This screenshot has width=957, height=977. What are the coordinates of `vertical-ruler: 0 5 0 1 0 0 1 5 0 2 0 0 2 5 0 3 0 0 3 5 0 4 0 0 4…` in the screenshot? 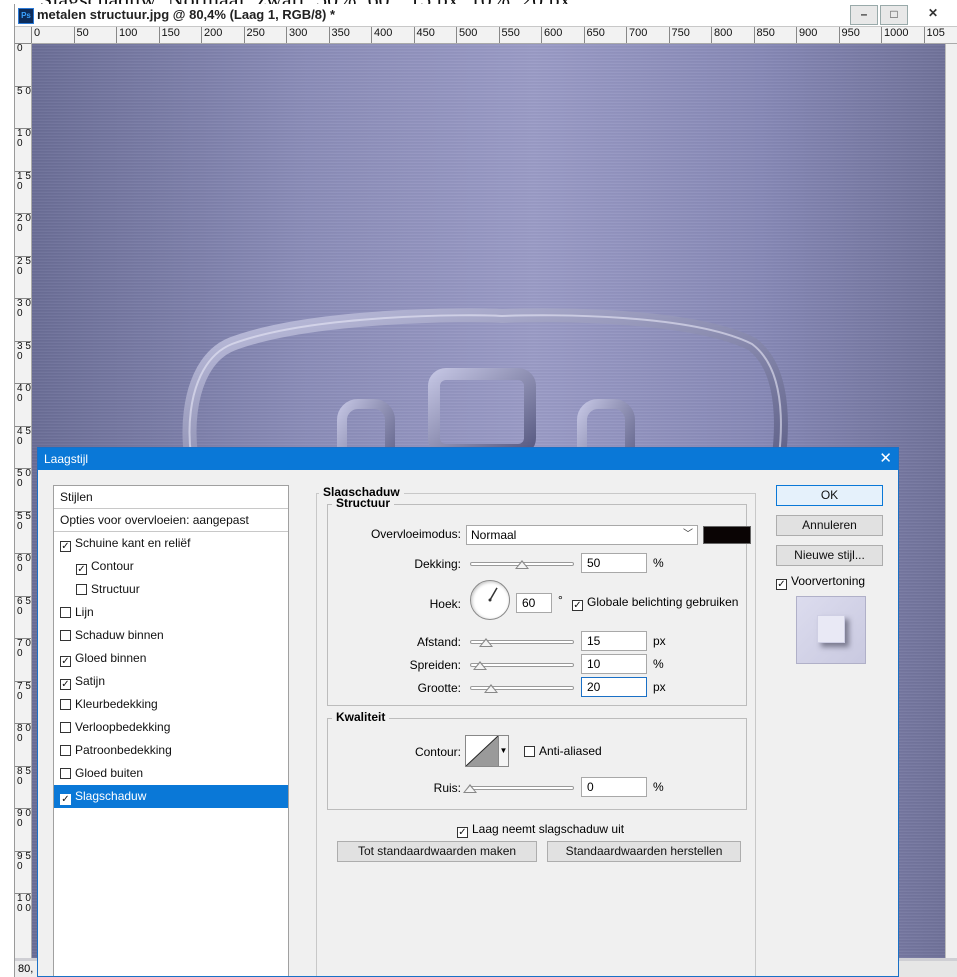 It's located at (23, 500).